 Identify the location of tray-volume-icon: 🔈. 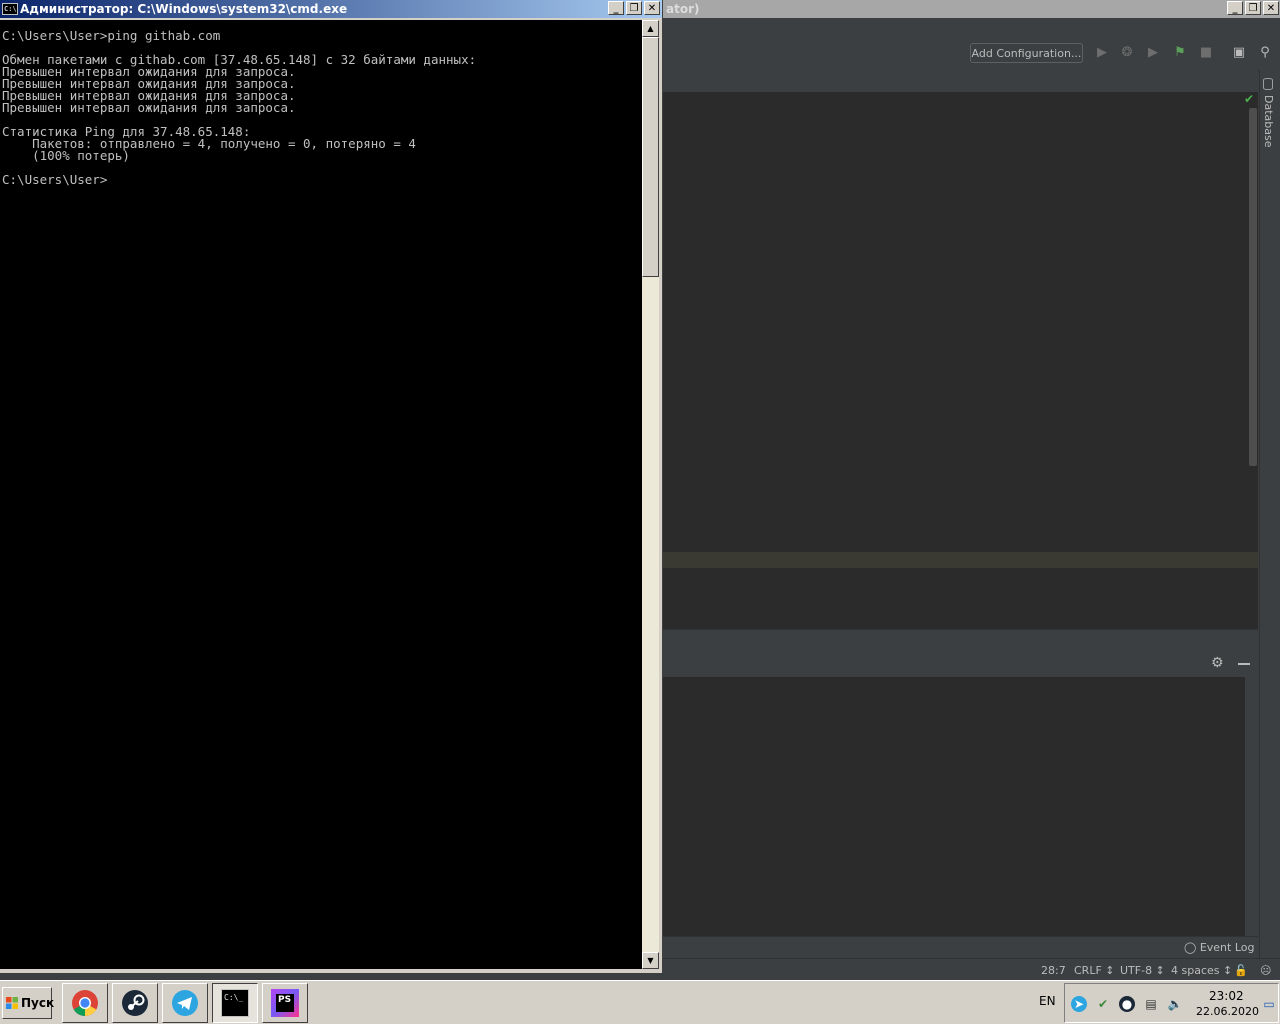
(1175, 1004).